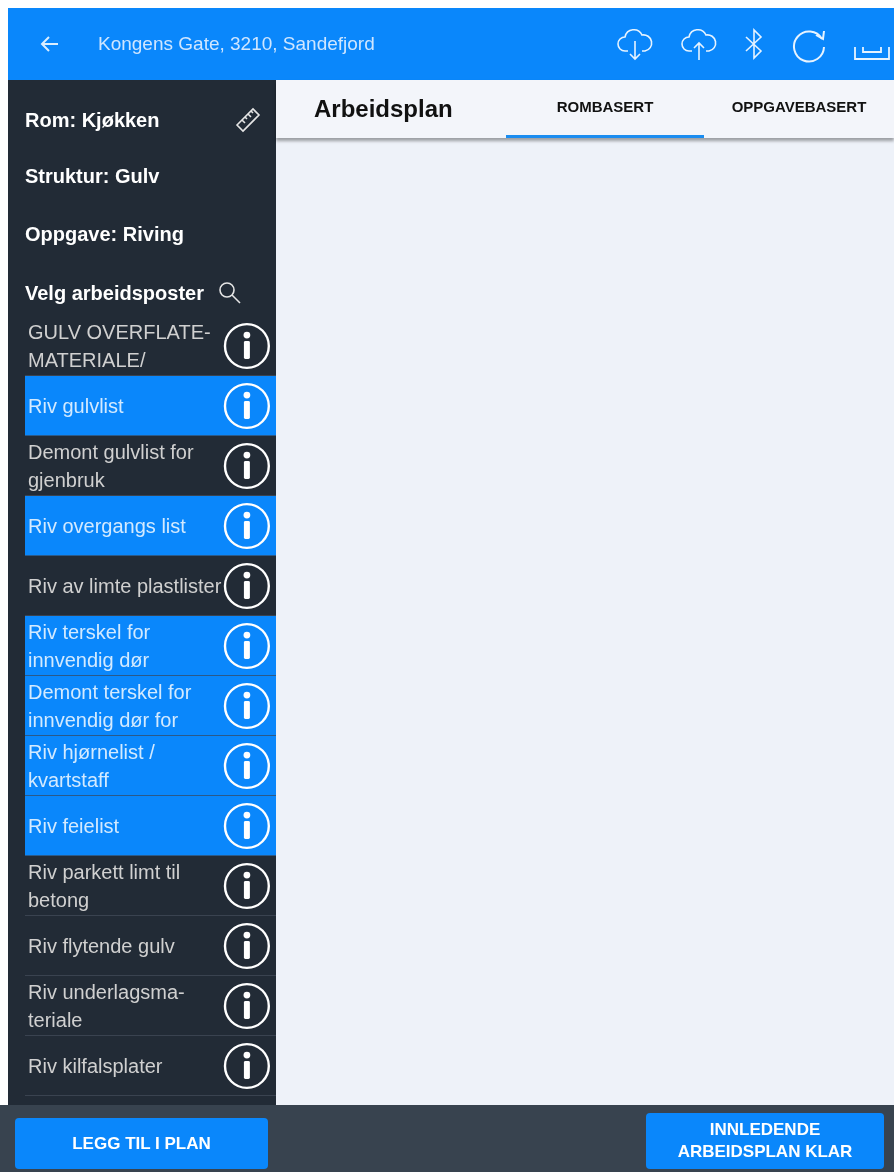  I want to click on work-item-label: Demont gulvlist for gjenbruk, so click(111, 466).